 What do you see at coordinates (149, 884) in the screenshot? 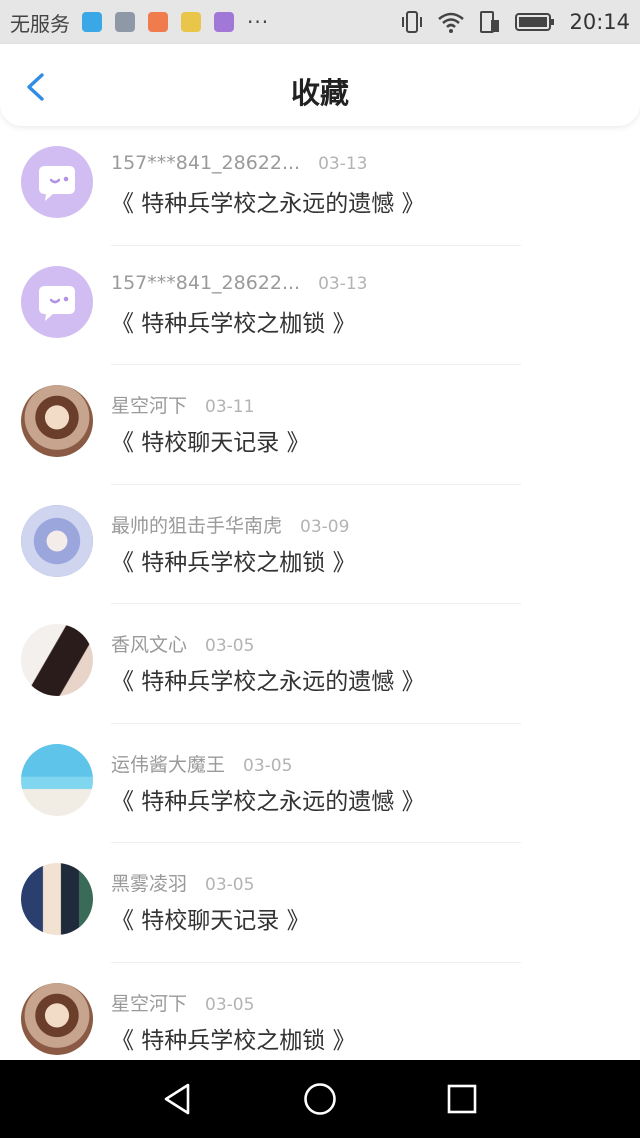
I see `user-name: 黑雾凌羽` at bounding box center [149, 884].